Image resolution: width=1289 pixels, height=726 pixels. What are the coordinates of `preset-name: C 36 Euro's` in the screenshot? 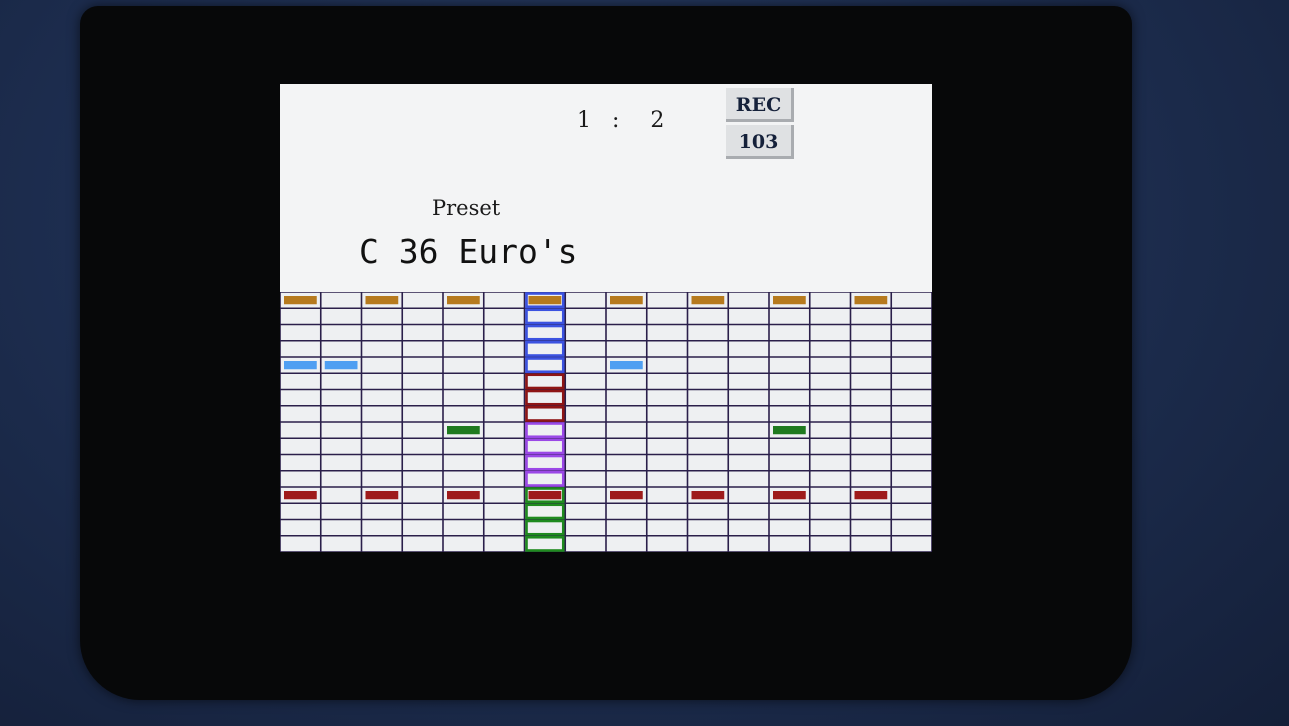 It's located at (468, 251).